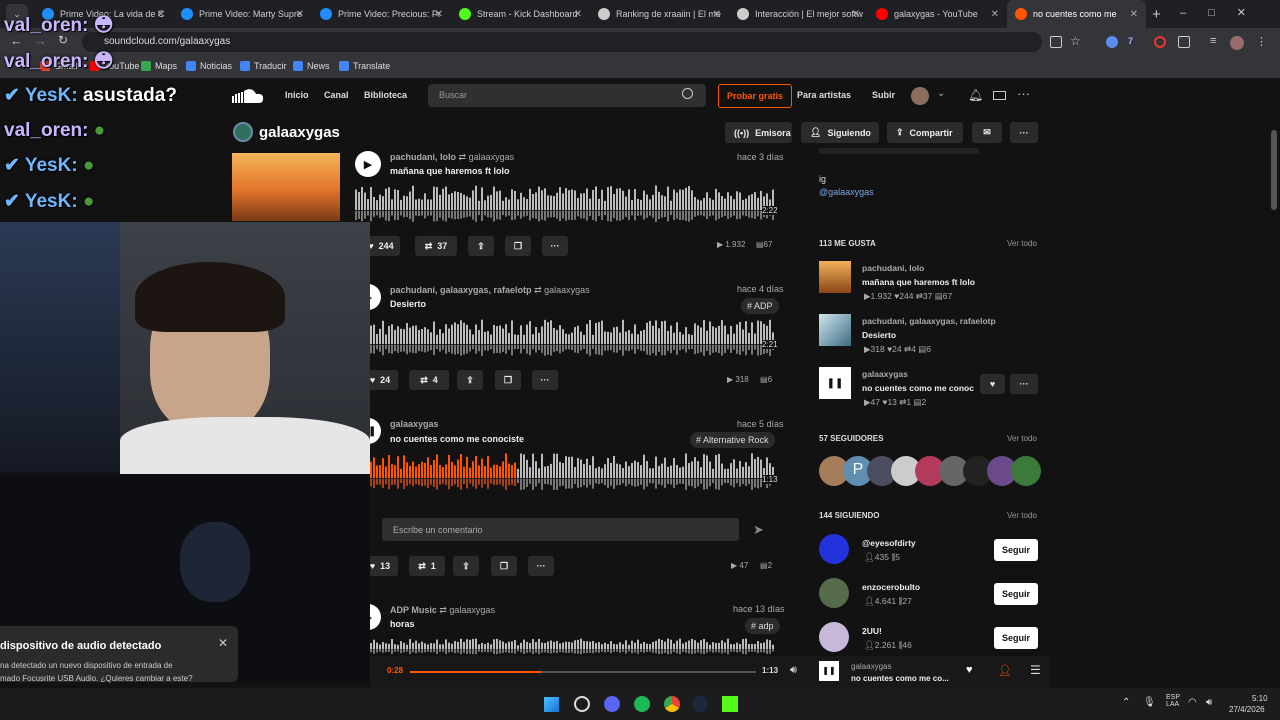 The height and width of the screenshot is (720, 1280). What do you see at coordinates (851, 438) in the screenshot?
I see `followers-header: 57 SEGUIDORES` at bounding box center [851, 438].